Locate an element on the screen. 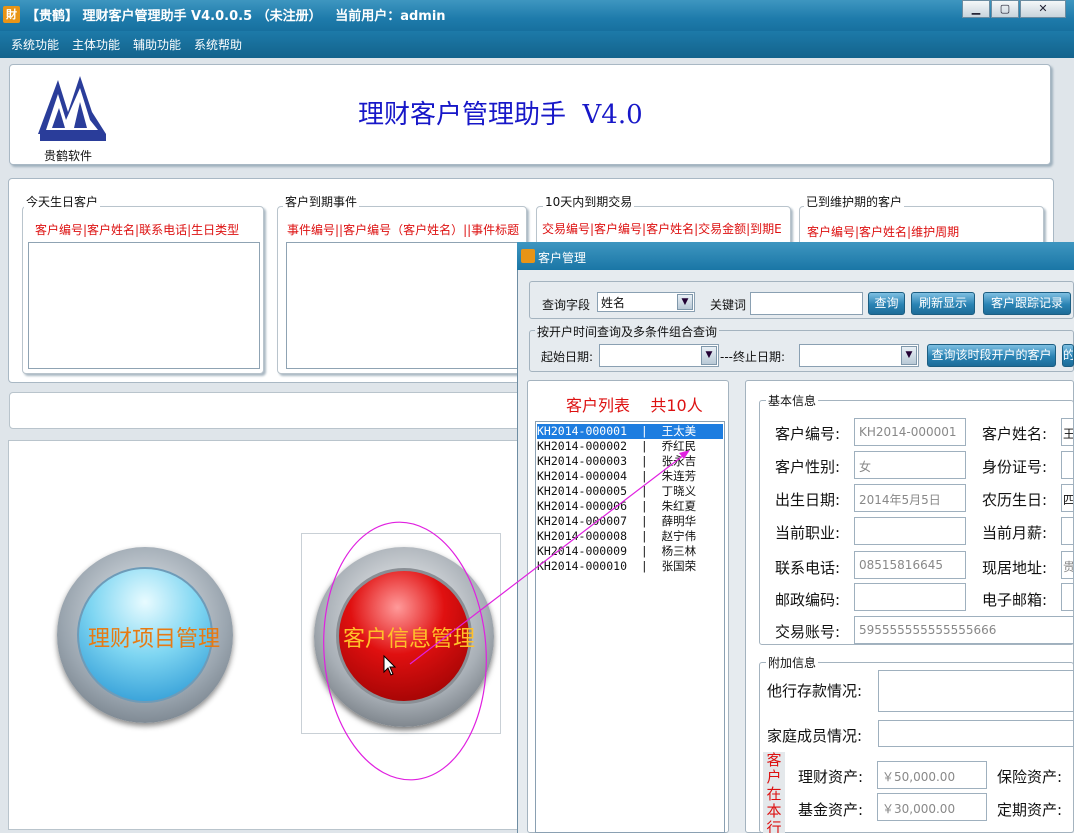 The width and height of the screenshot is (1074, 833). query-button: 查询 is located at coordinates (886, 303).